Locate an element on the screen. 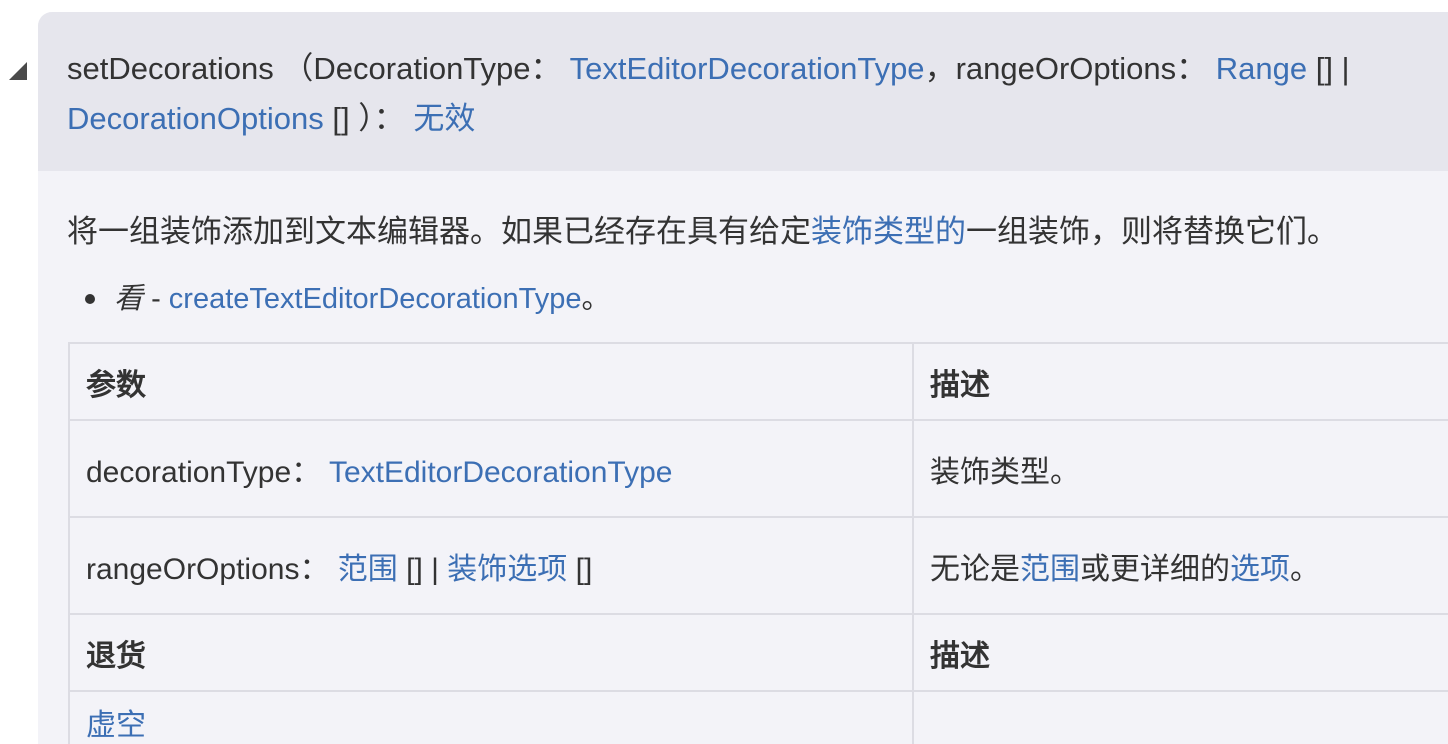 This screenshot has height=744, width=1448. param-cell: rangeOrOptions： 范围 [] | 装饰选项 [] is located at coordinates (491, 565).